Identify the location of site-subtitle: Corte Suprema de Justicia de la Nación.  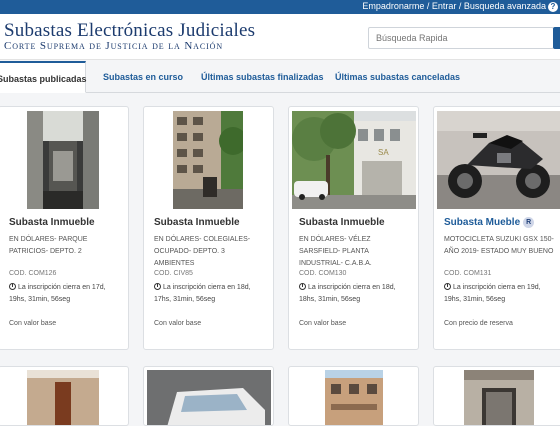
(113, 46).